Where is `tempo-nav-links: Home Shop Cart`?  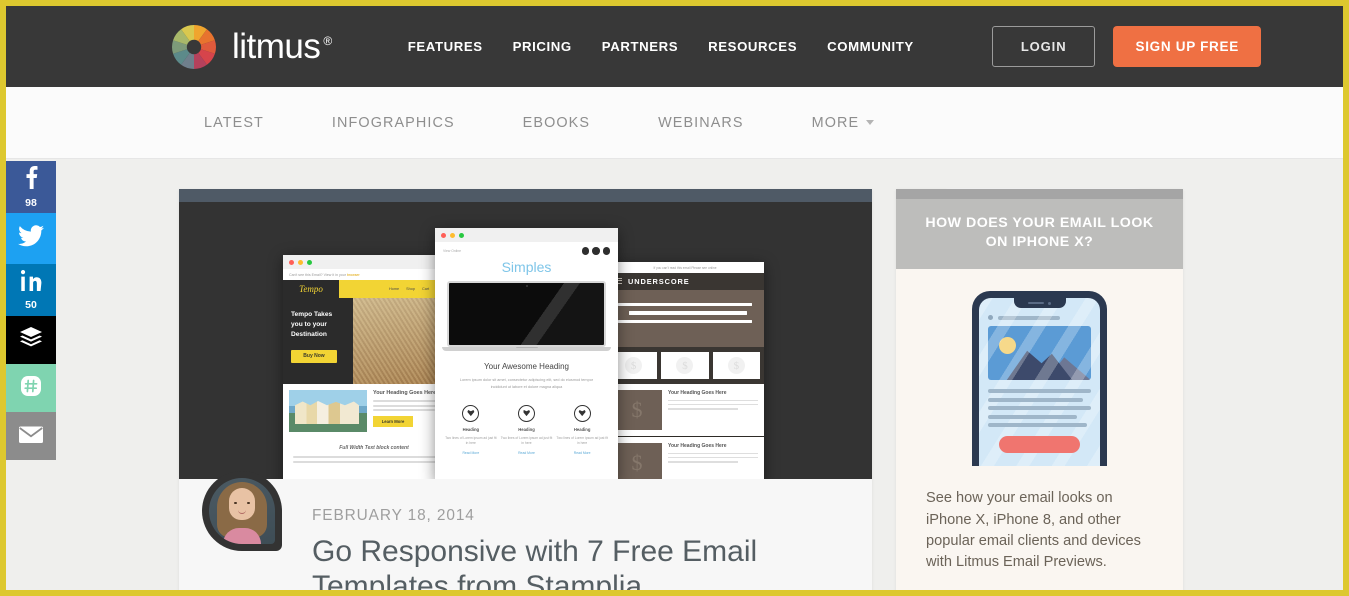
tempo-nav-links: Home Shop Cart is located at coordinates (409, 289).